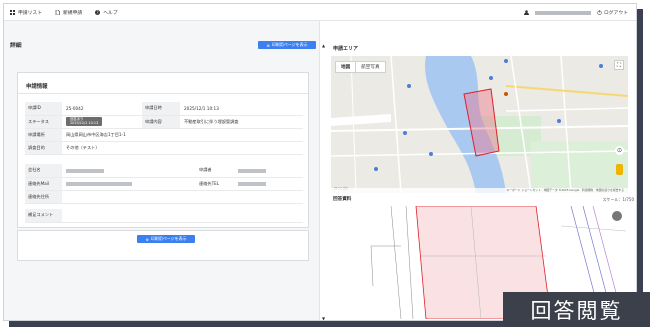 The width and height of the screenshot is (659, 329). What do you see at coordinates (57, 12) in the screenshot?
I see `document-icon` at bounding box center [57, 12].